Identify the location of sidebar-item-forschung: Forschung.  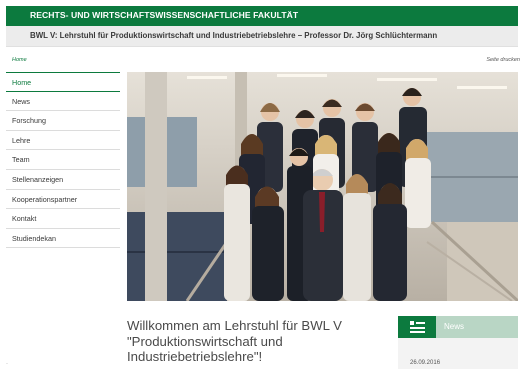
(63, 121).